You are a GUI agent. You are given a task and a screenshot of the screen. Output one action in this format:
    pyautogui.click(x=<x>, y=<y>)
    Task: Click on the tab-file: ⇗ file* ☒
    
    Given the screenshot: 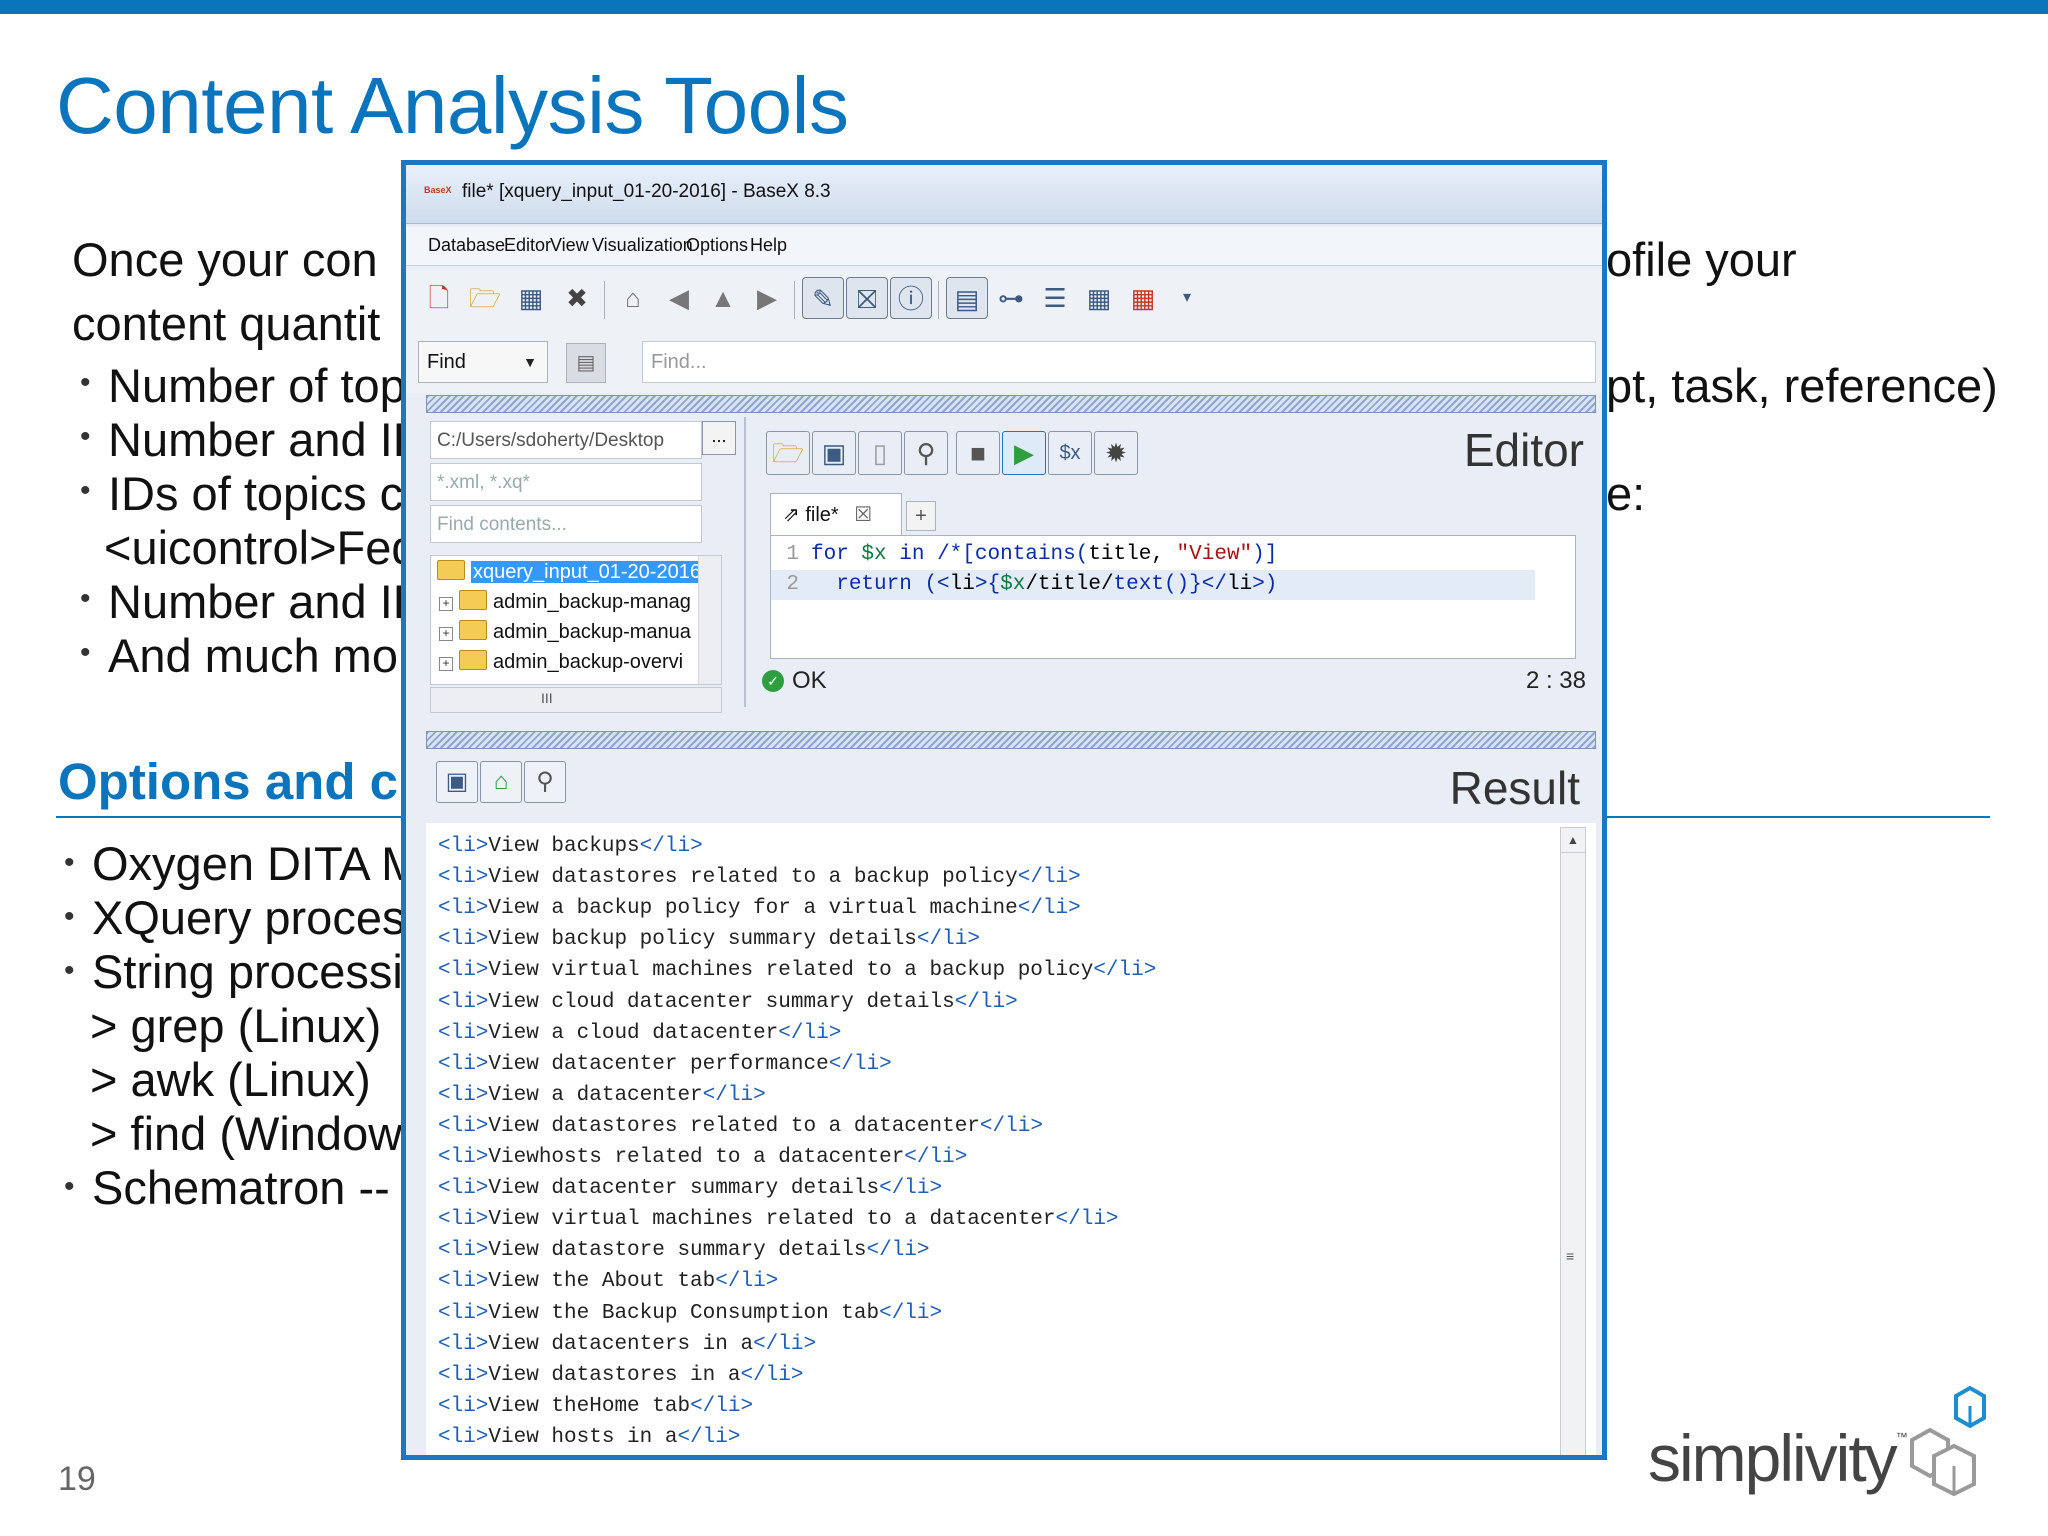 What is the action you would take?
    pyautogui.click(x=836, y=514)
    